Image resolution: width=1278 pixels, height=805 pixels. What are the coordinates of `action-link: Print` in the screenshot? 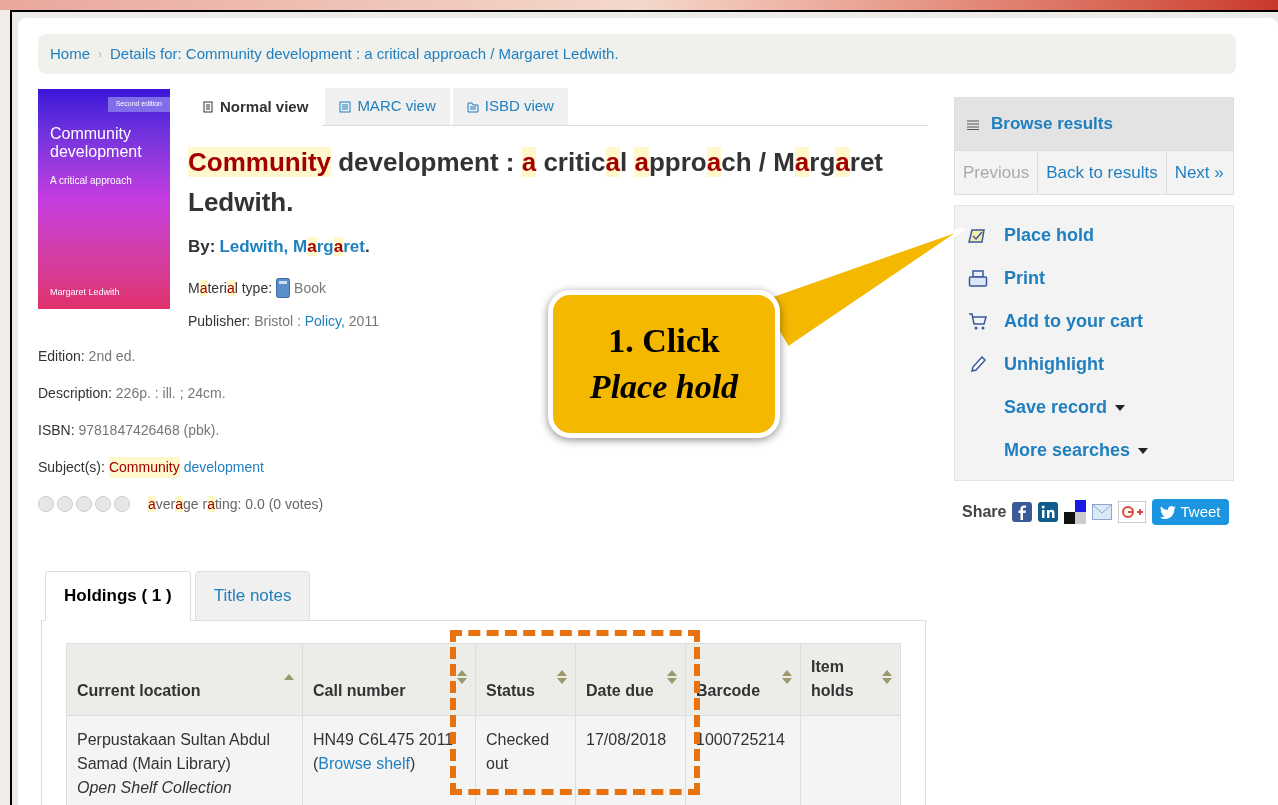 It's located at (1024, 278).